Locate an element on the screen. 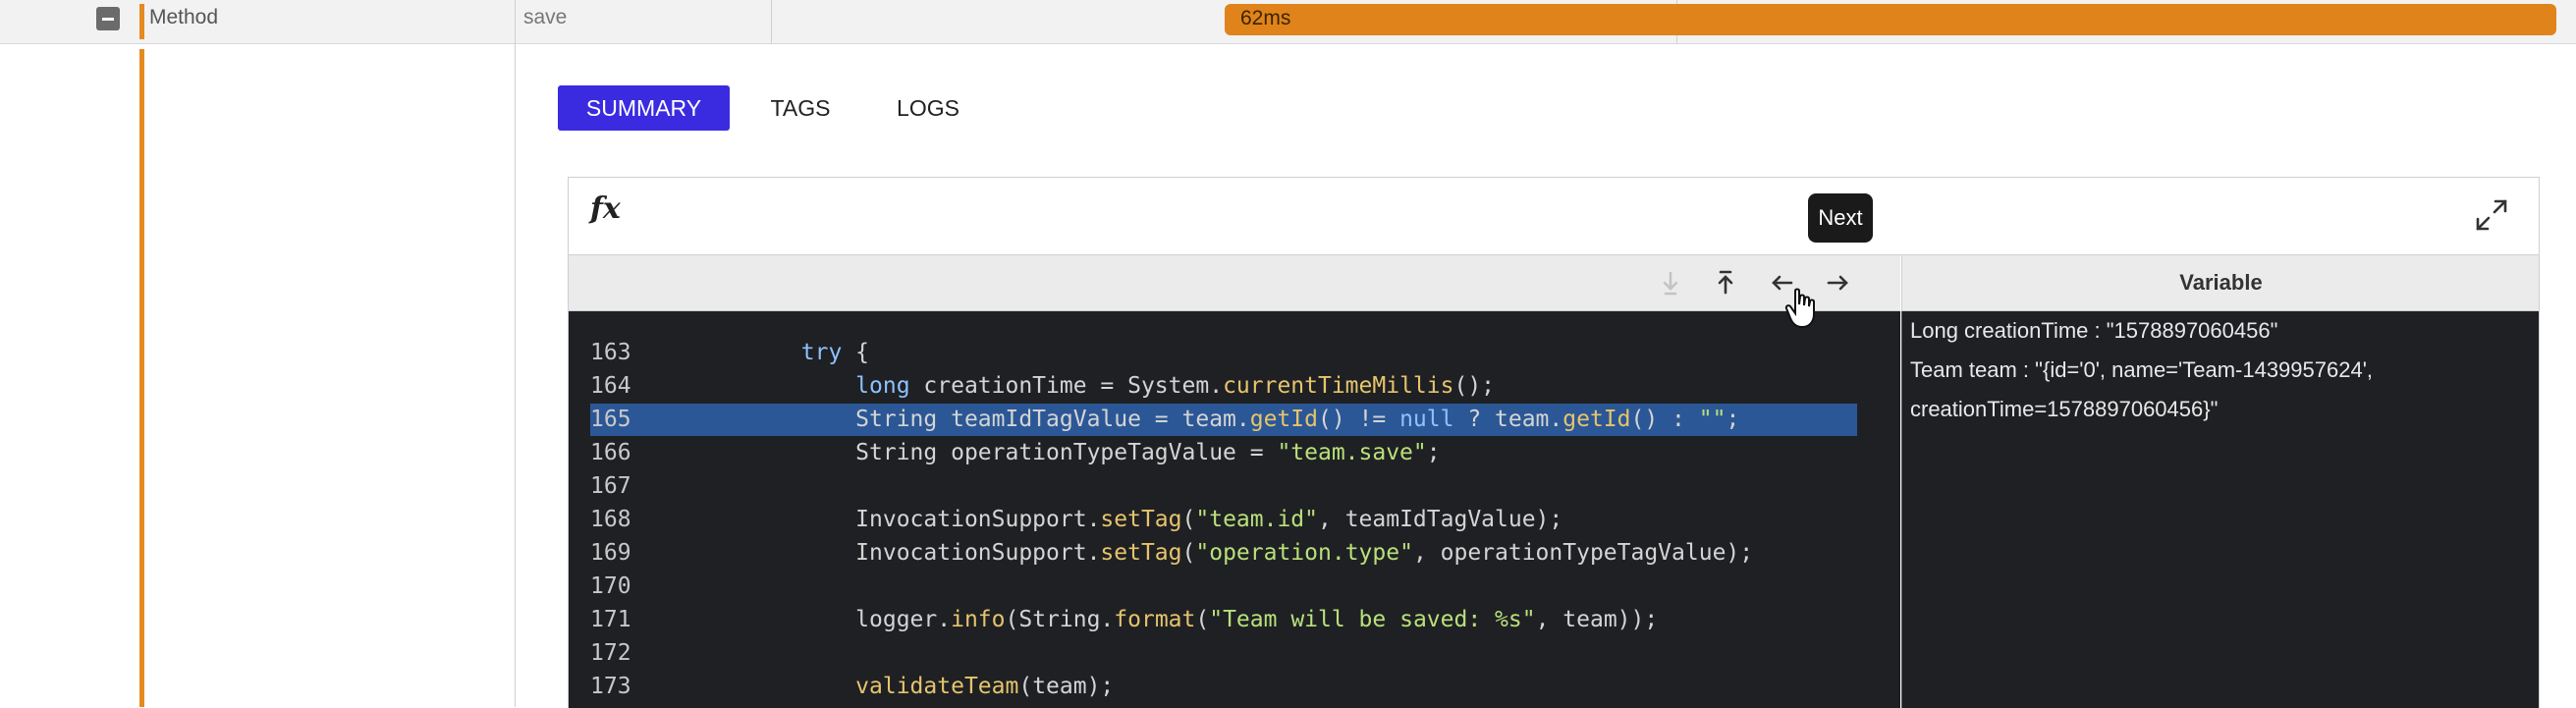 Image resolution: width=2576 pixels, height=708 pixels. variable-entry-continued: creationTime=1578897060456}" is located at coordinates (2064, 409).